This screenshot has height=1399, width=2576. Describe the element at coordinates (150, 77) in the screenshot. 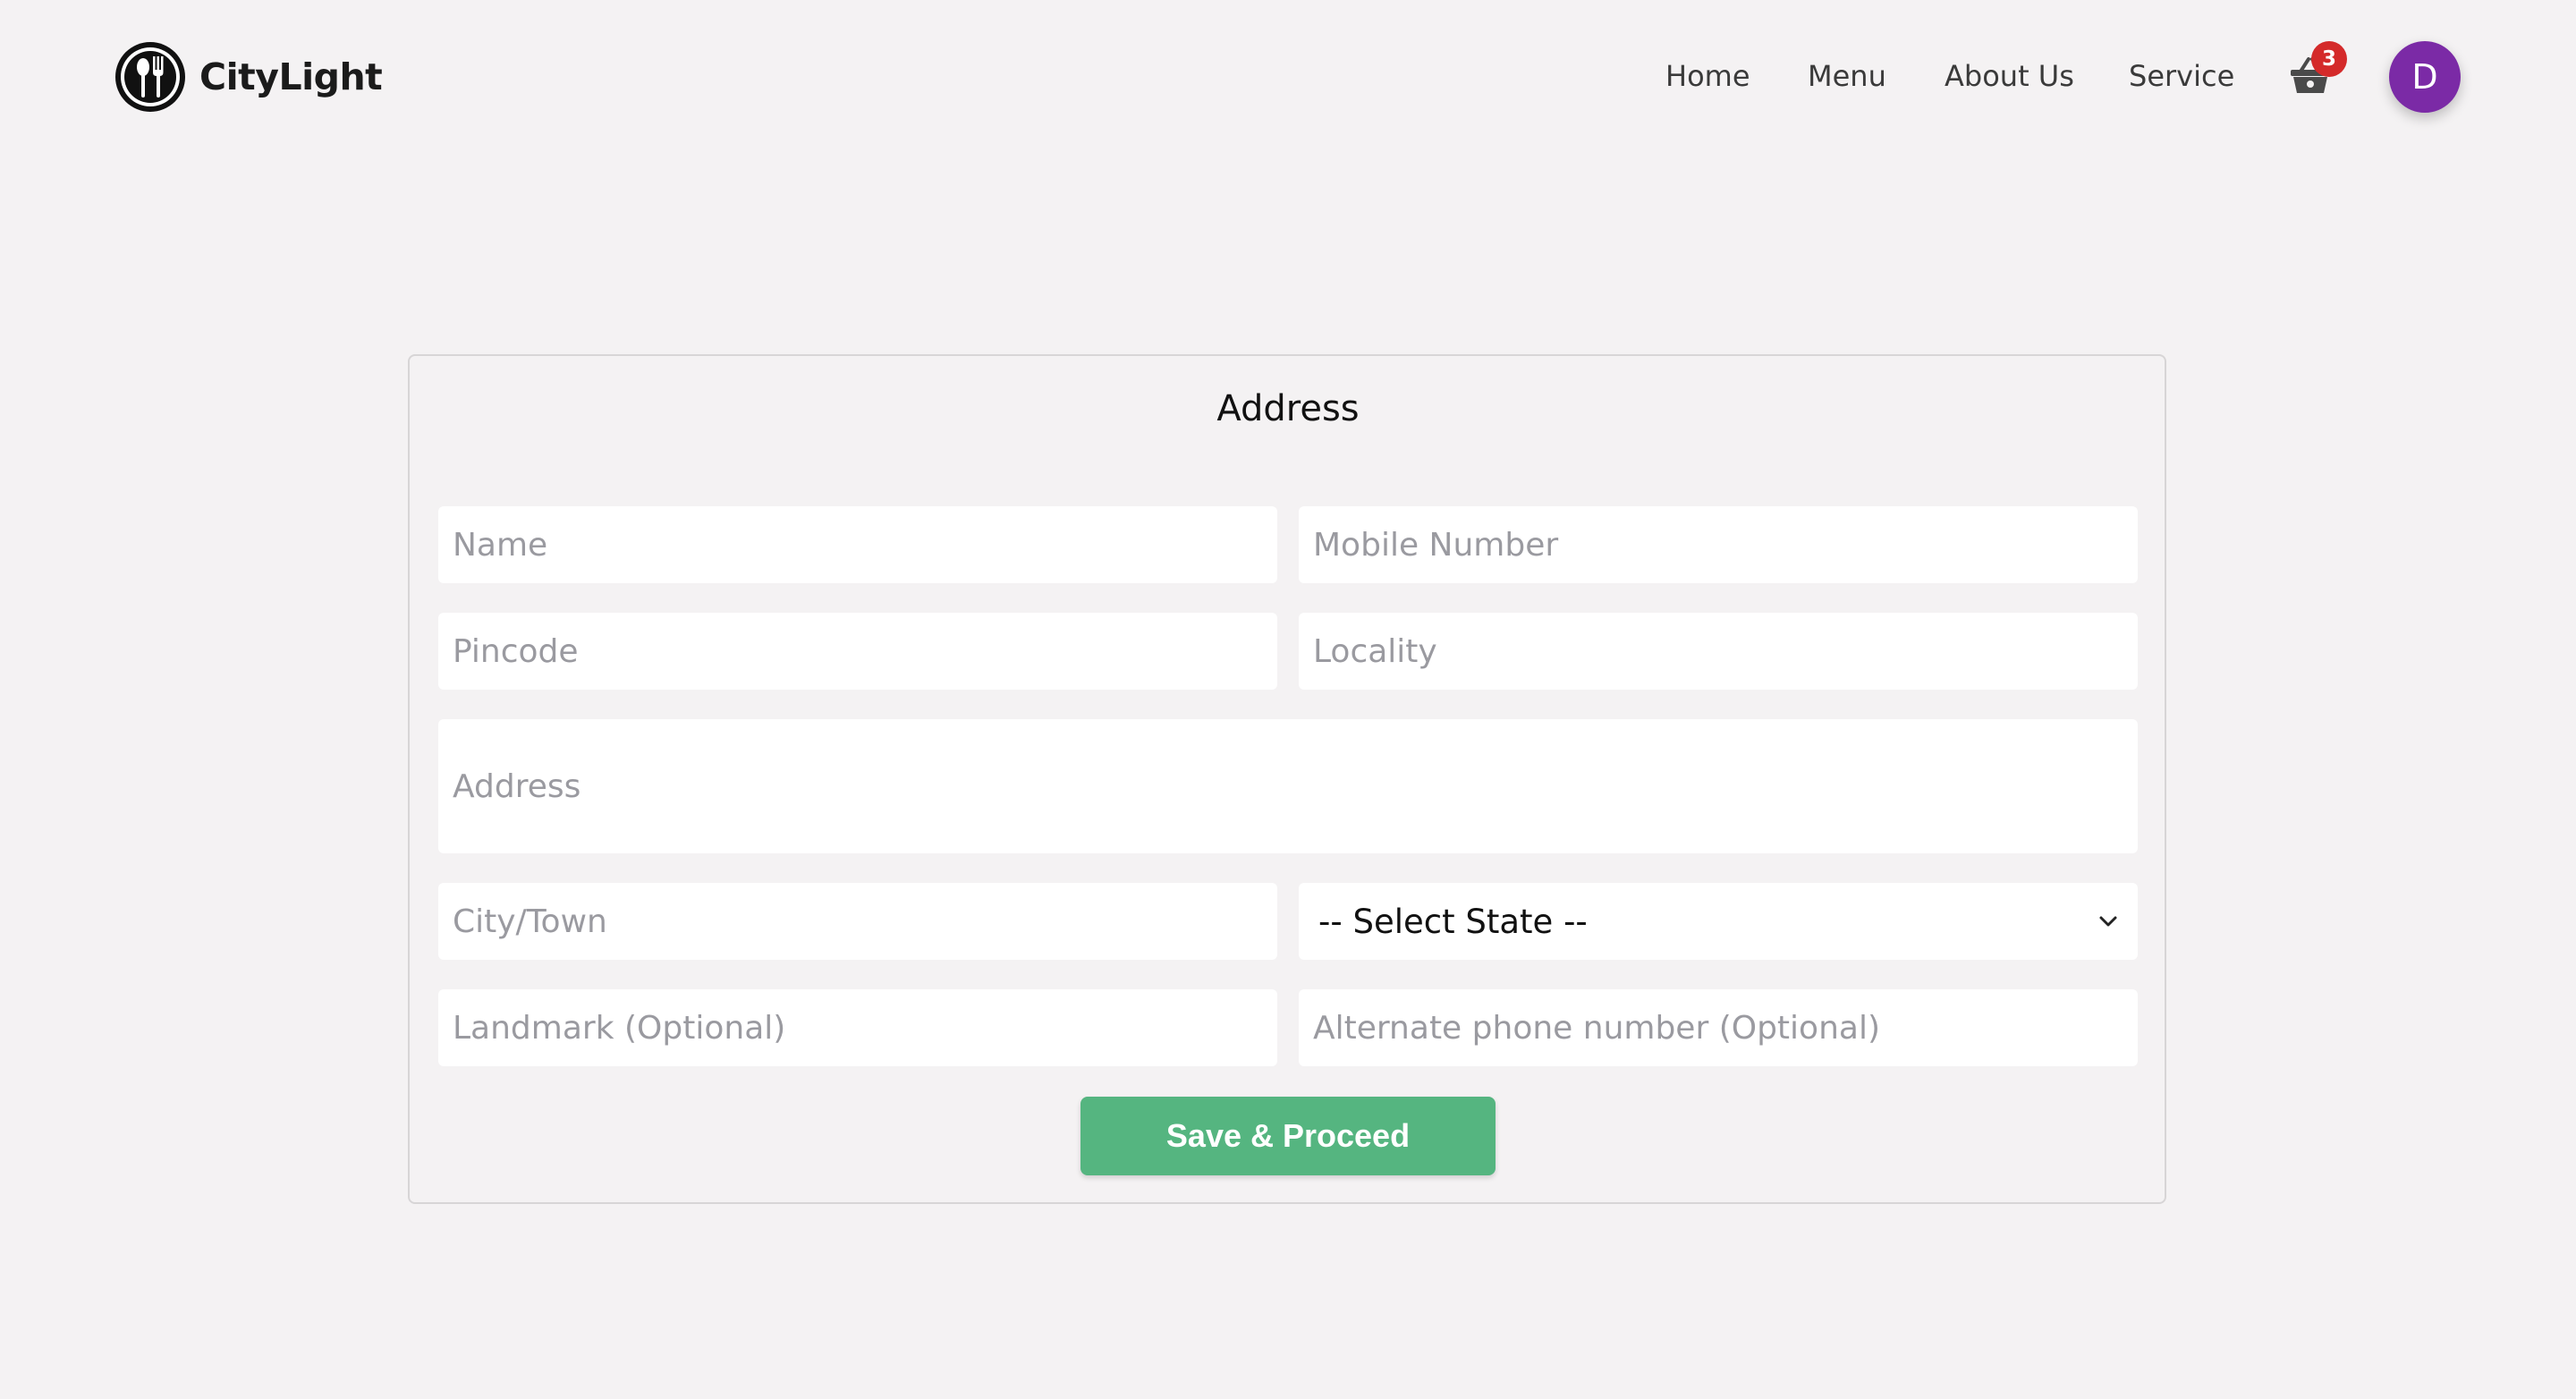

I see `fork-spoon-logo-icon` at that location.